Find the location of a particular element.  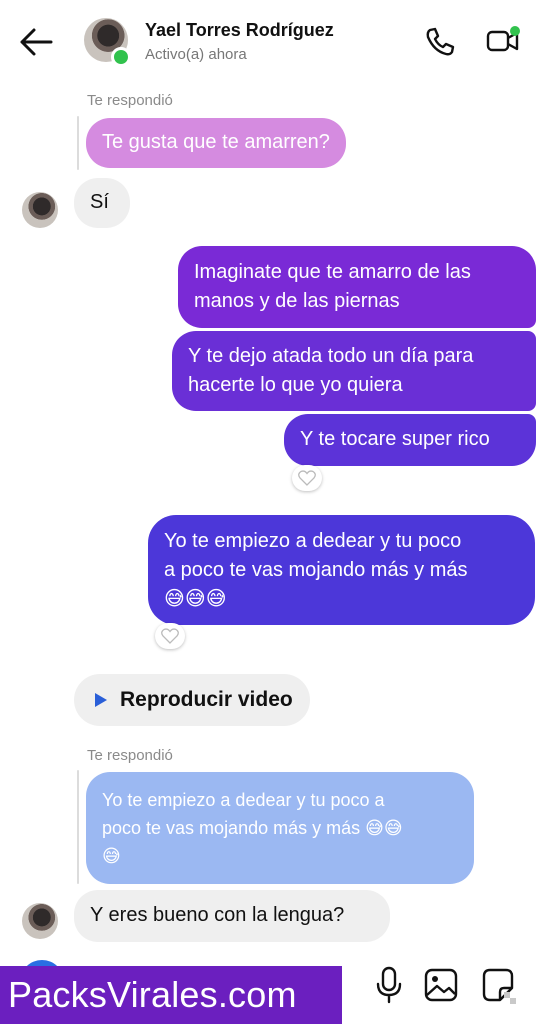

watermark: PacksVirales.com is located at coordinates (171, 995).